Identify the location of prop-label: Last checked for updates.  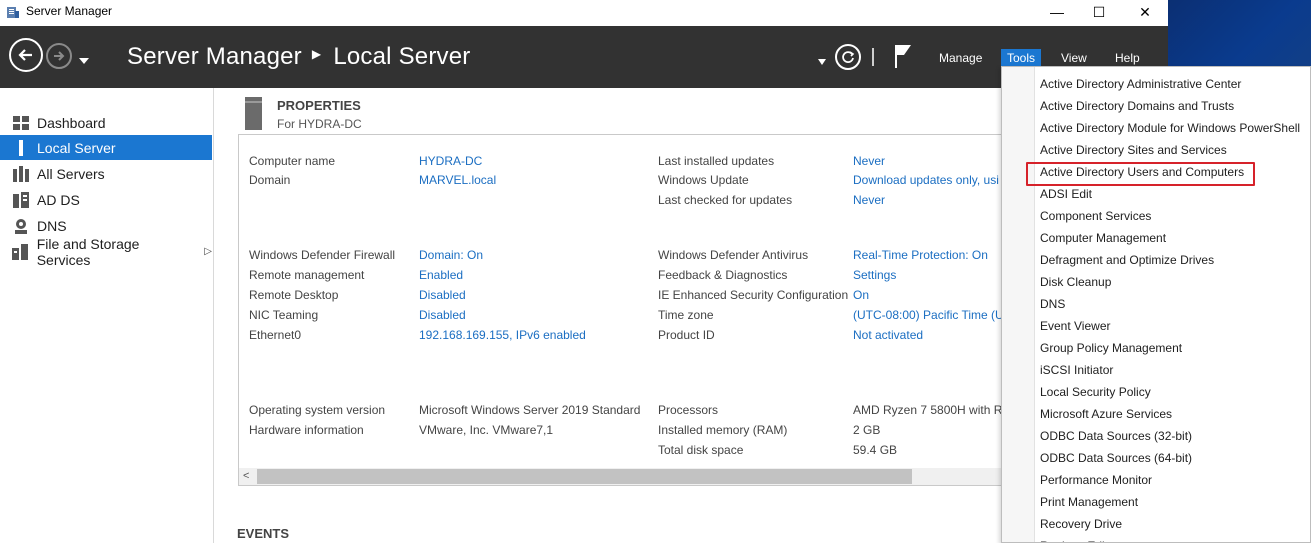
(725, 200).